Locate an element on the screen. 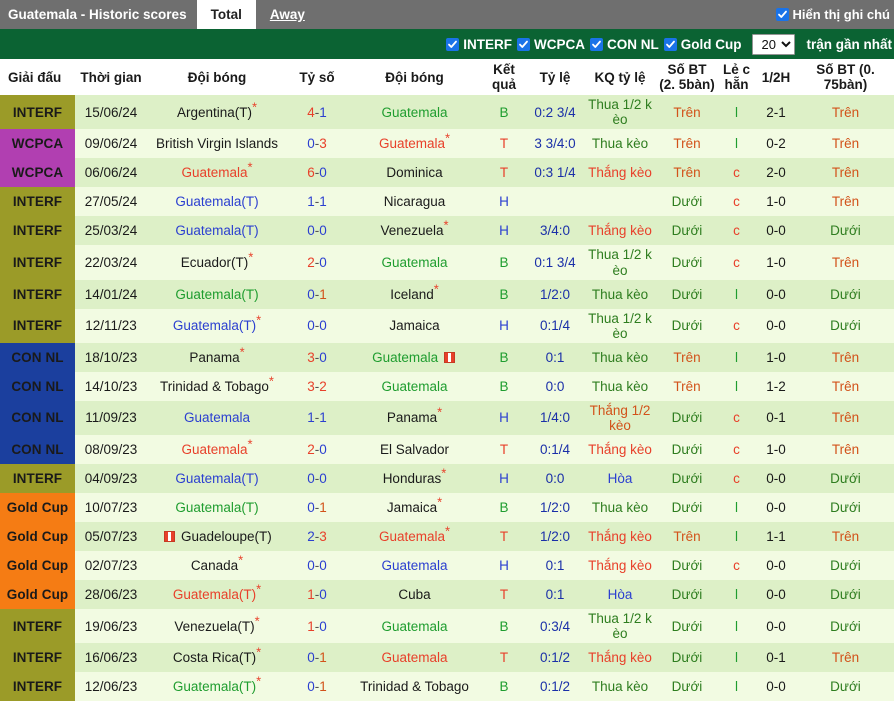  cell-away-team: Panama* is located at coordinates (414, 418).